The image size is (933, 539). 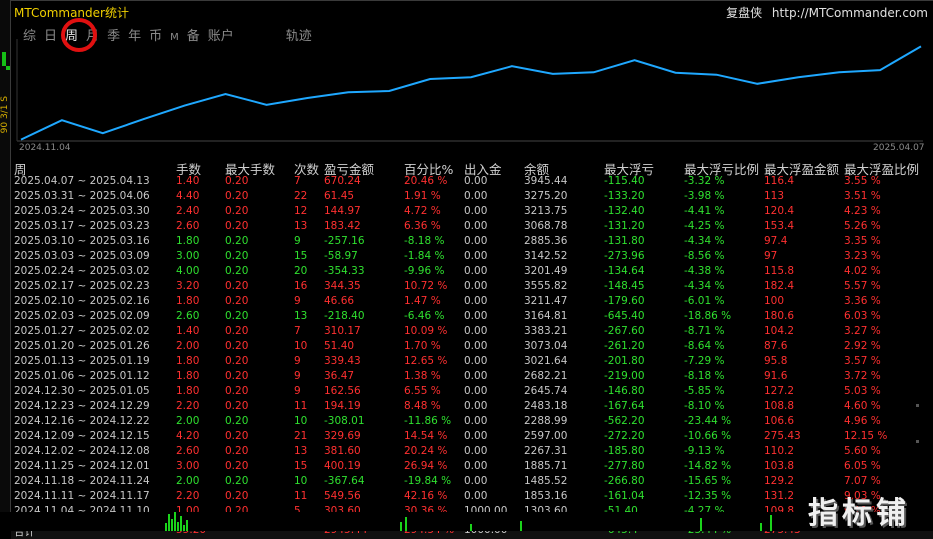 I want to click on cell-10: 153.4, so click(x=779, y=226).